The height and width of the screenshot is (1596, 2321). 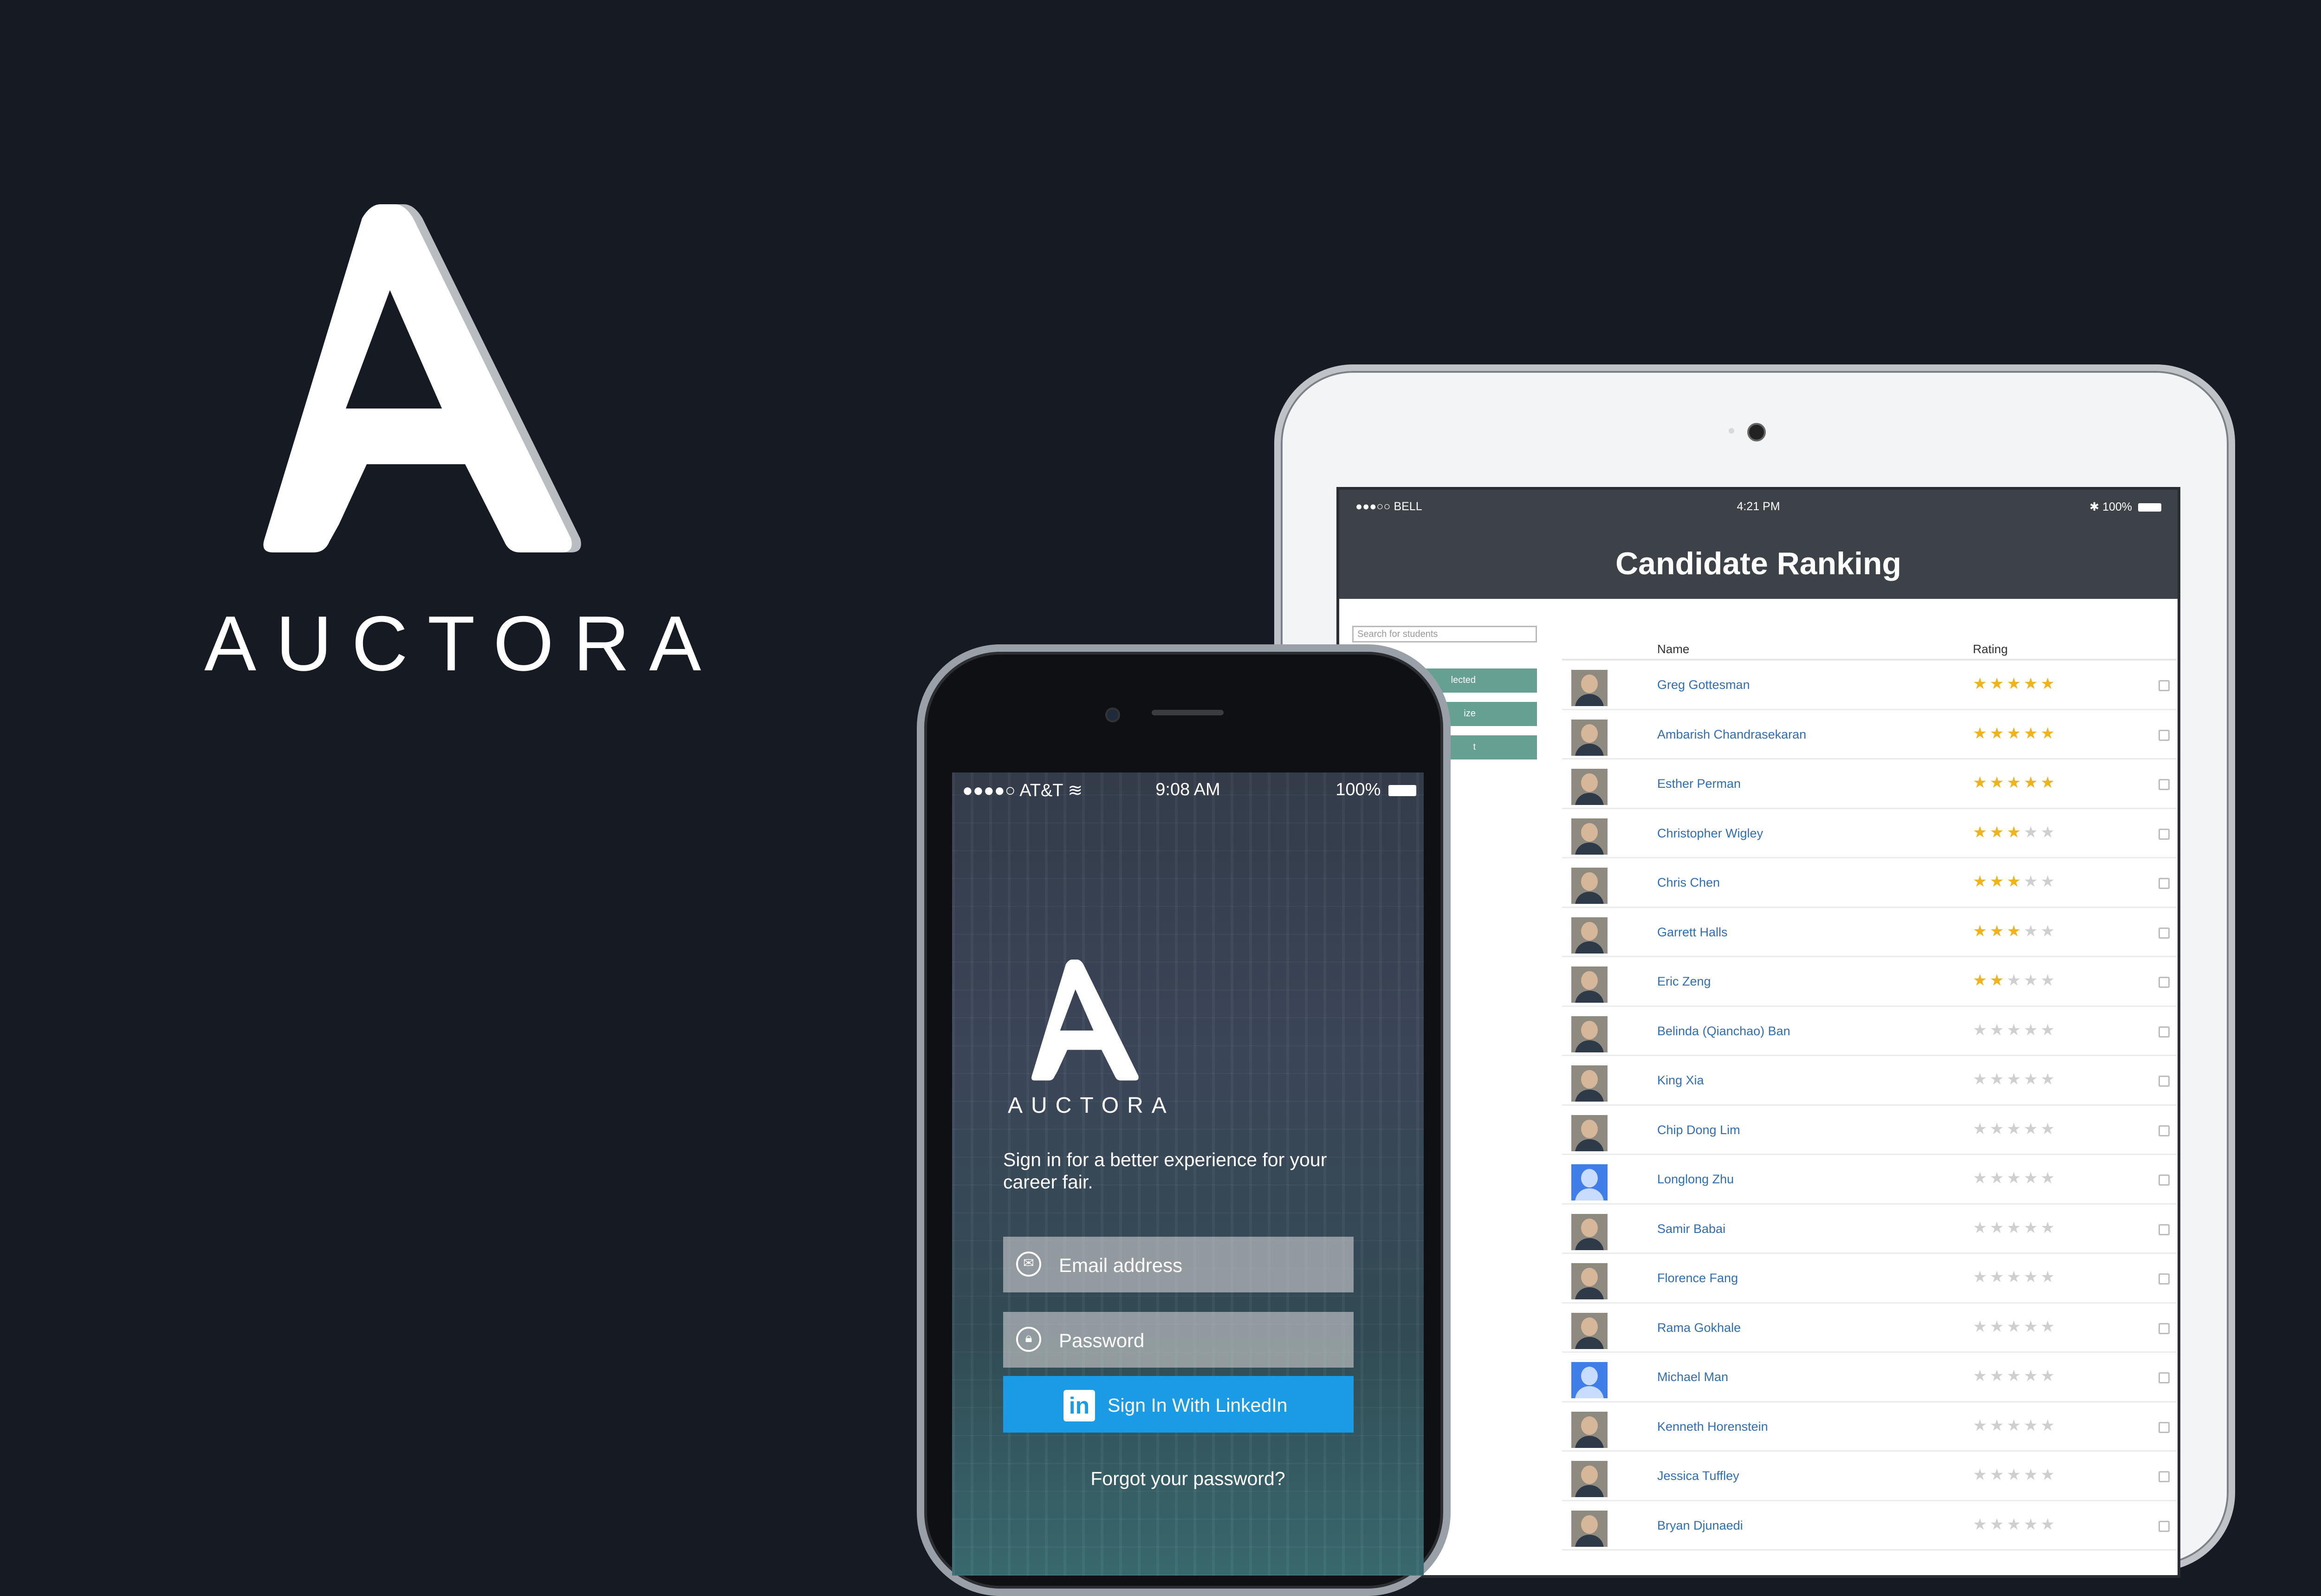 I want to click on candidate-name-link: Longlong Zhu, so click(x=1696, y=1179).